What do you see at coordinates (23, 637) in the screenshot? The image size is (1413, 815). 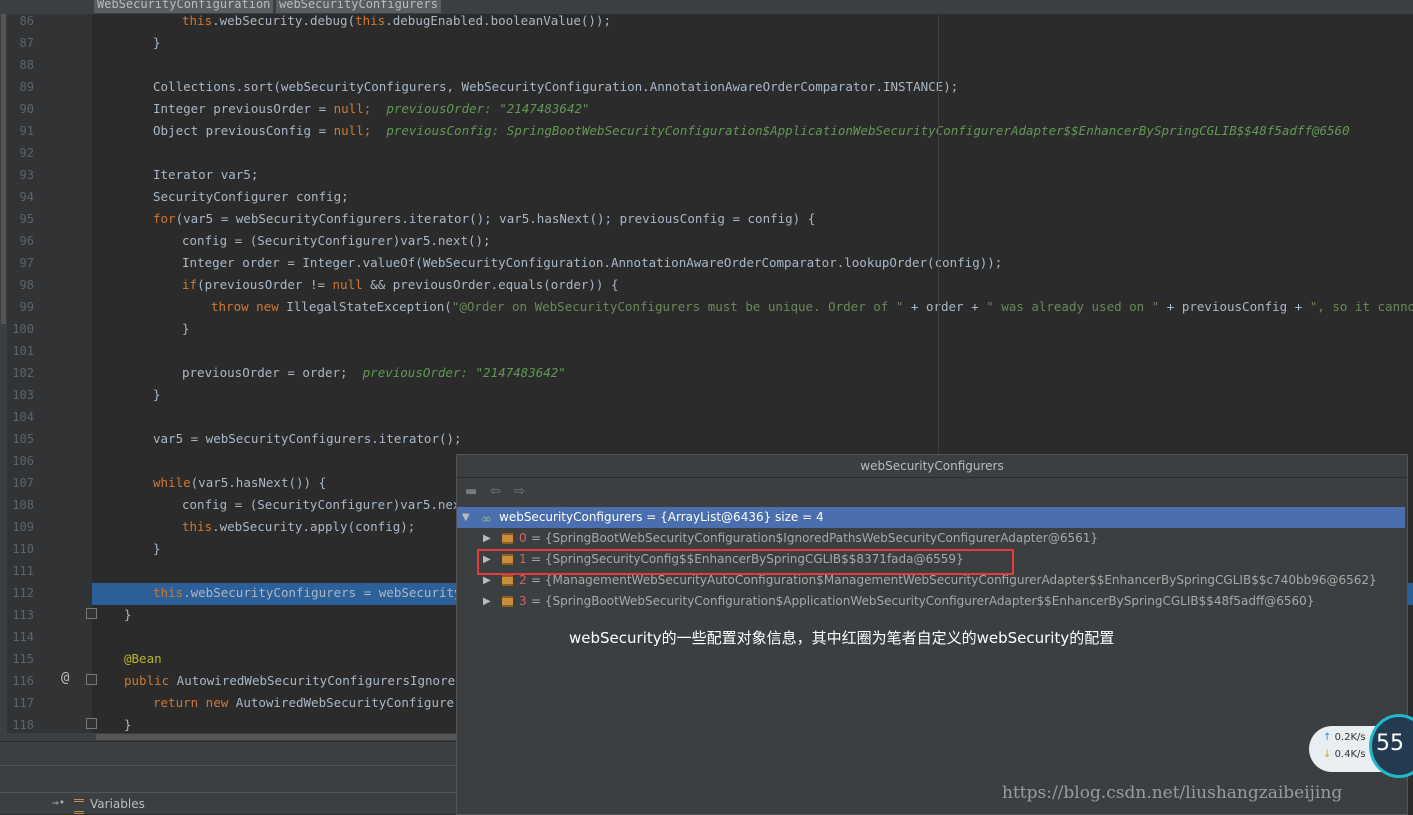 I see `line-number: 114` at bounding box center [23, 637].